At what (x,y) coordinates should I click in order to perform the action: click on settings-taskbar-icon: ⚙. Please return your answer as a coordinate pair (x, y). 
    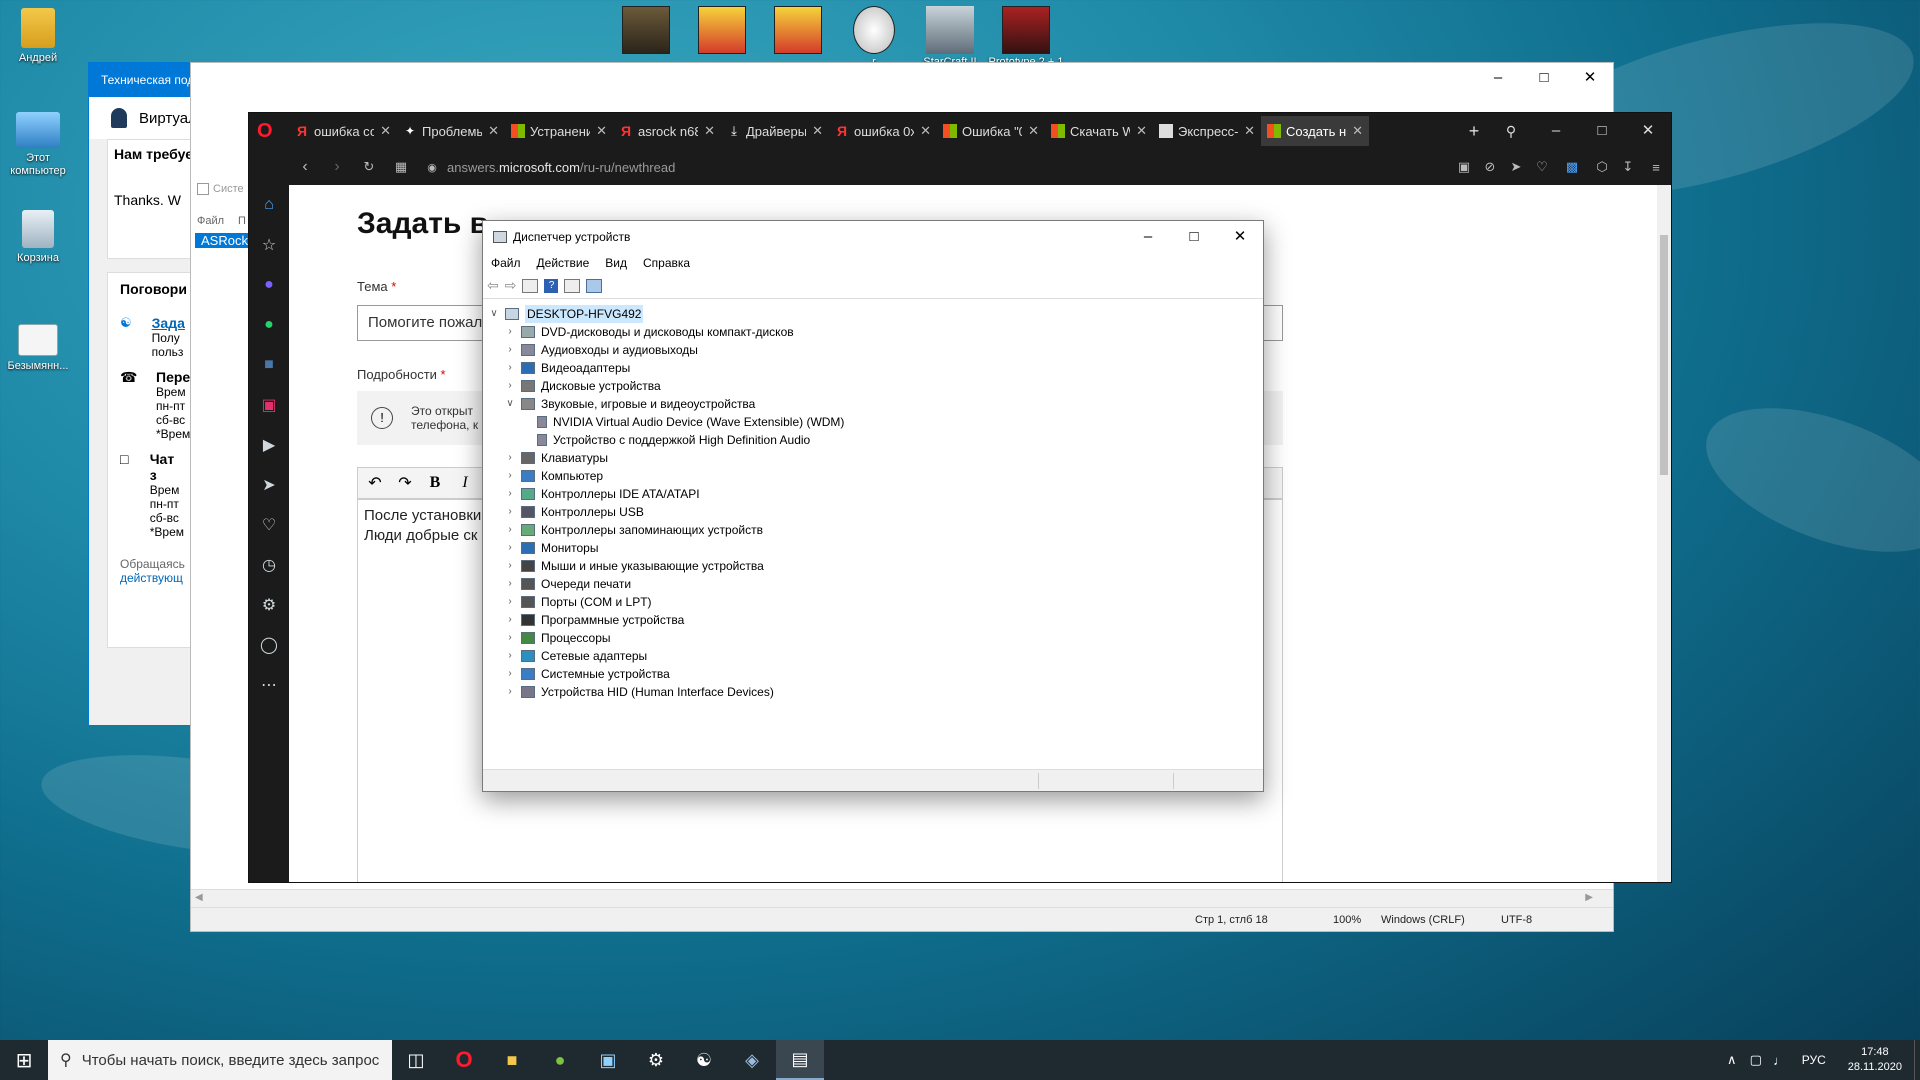
    Looking at the image, I should click on (656, 1060).